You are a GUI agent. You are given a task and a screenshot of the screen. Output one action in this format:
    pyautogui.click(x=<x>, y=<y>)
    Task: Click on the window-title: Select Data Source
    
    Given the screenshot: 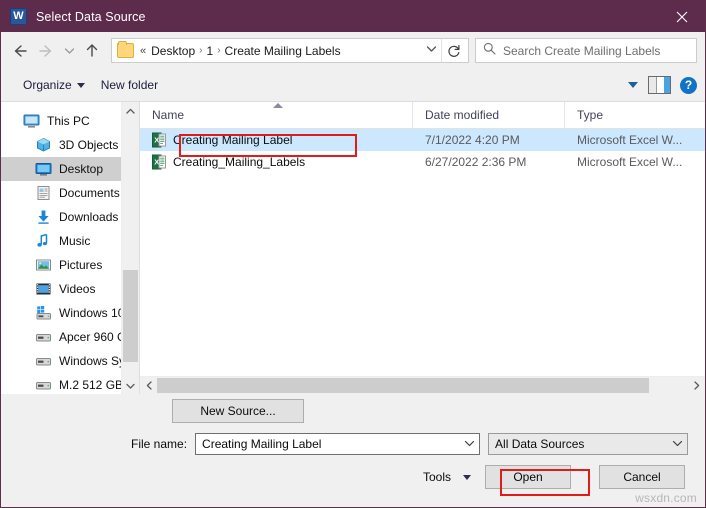 What is the action you would take?
    pyautogui.click(x=91, y=16)
    